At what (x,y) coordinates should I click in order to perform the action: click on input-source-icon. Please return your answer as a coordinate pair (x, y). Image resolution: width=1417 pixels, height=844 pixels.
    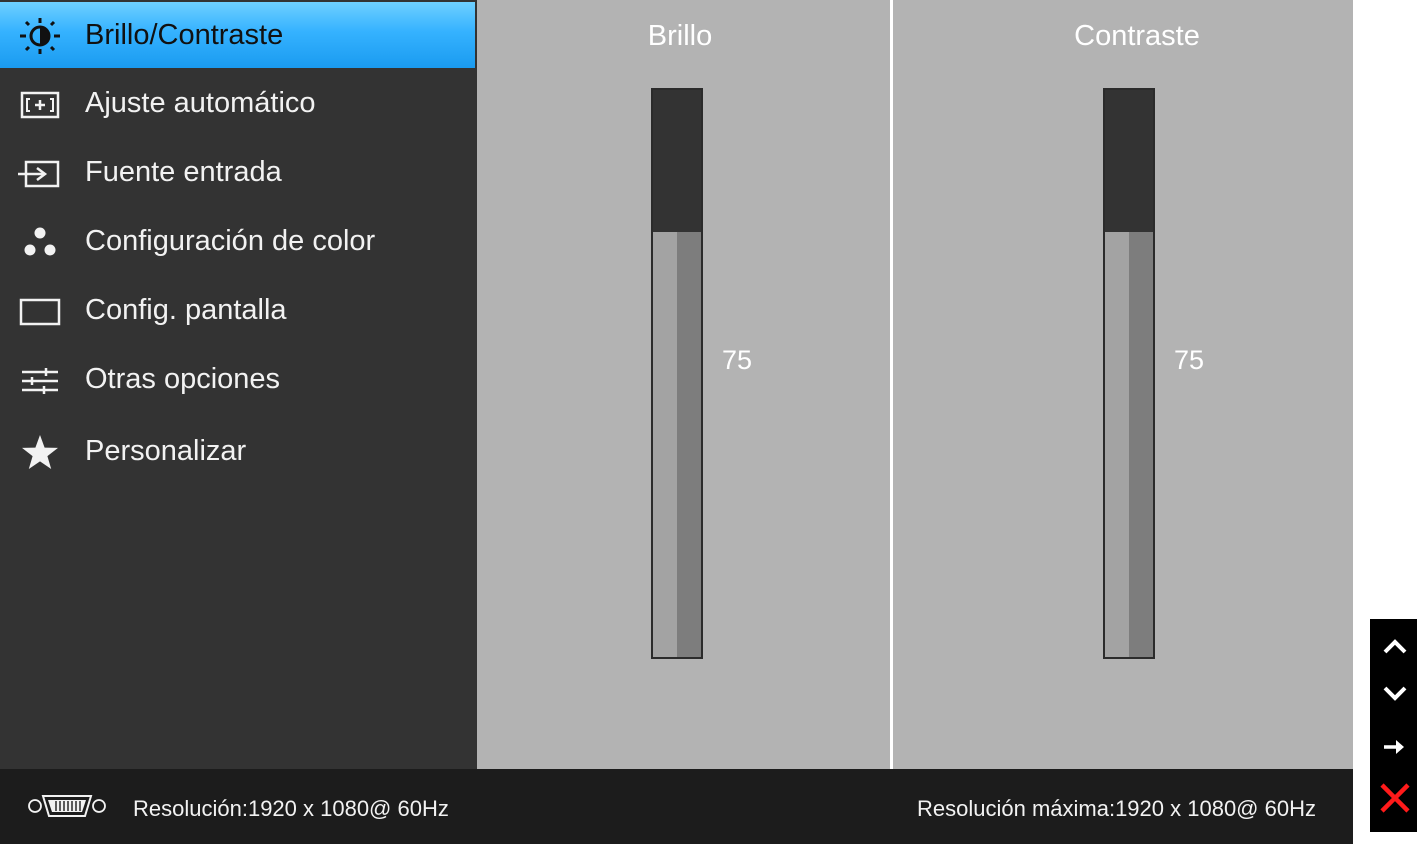
    Looking at the image, I should click on (39, 174).